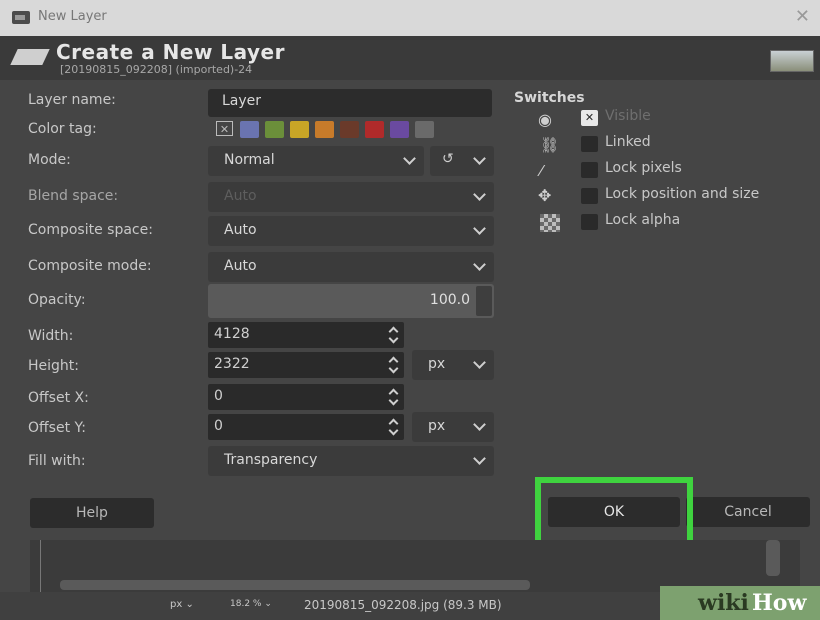 This screenshot has width=820, height=620. I want to click on width-label: Width:, so click(51, 336).